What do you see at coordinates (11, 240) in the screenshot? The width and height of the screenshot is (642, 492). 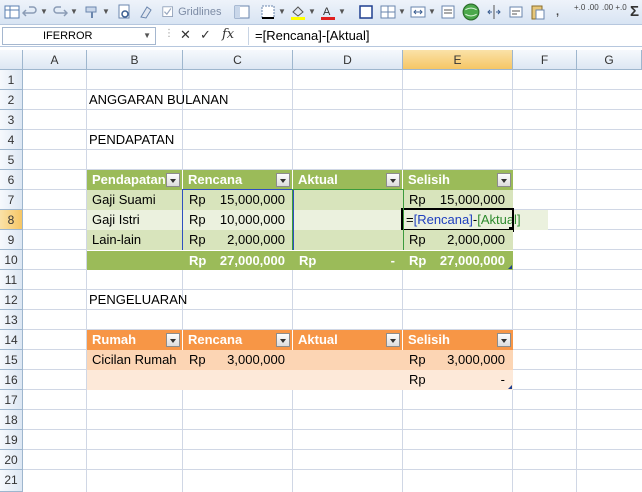 I see `row-header-9: 9` at bounding box center [11, 240].